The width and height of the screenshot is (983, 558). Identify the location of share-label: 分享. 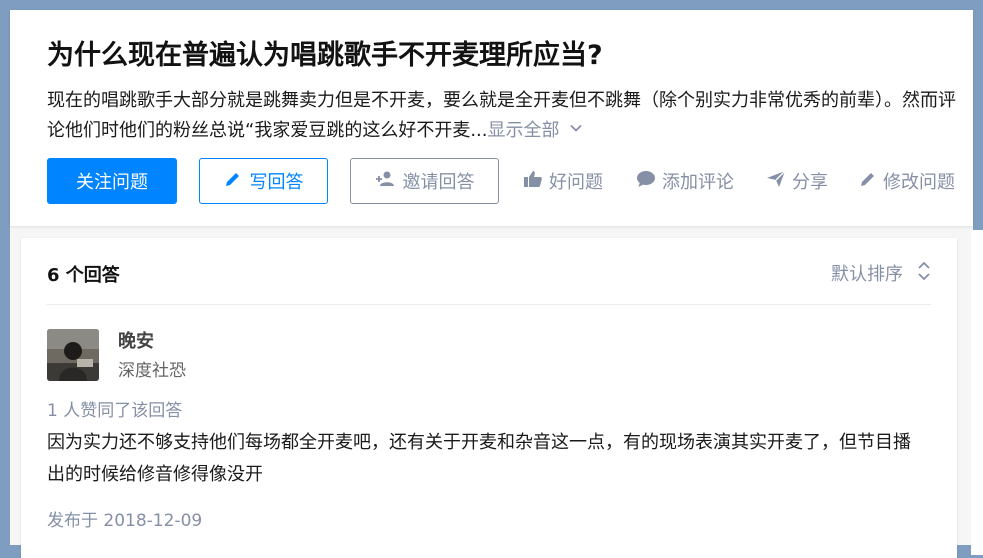
(810, 182).